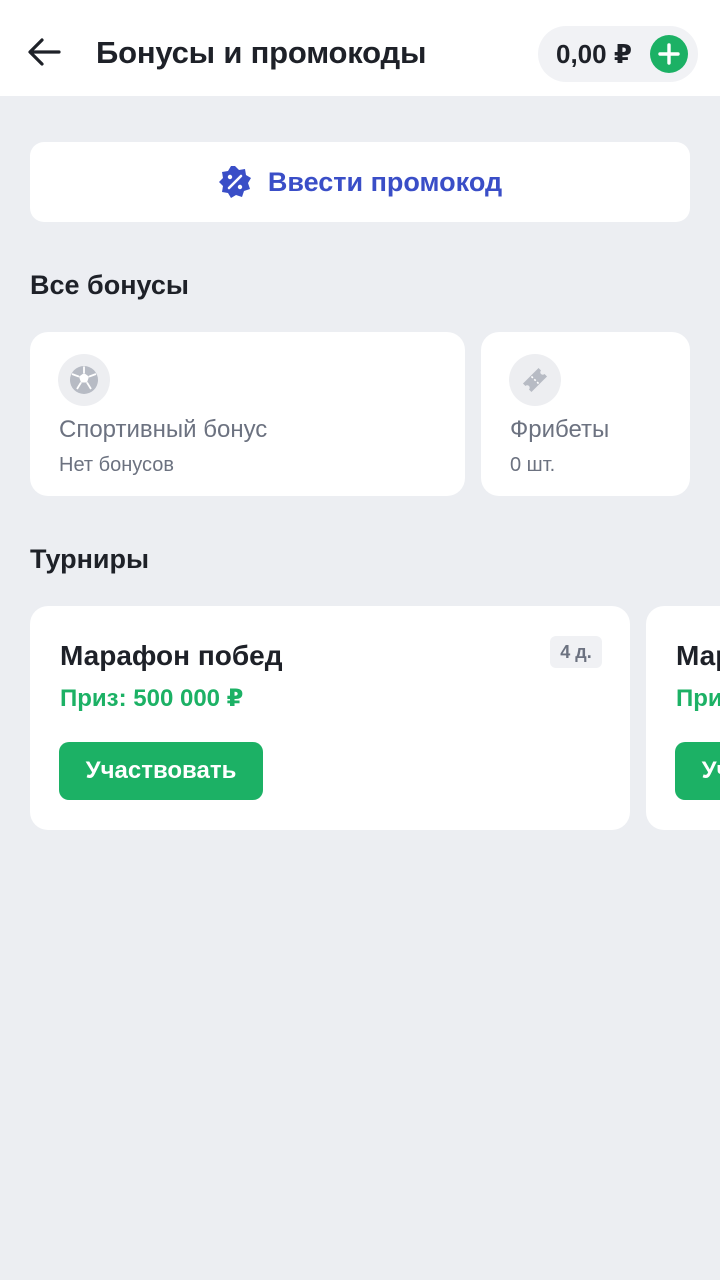 Image resolution: width=720 pixels, height=1280 pixels. What do you see at coordinates (535, 380) in the screenshot?
I see `ticket-icon` at bounding box center [535, 380].